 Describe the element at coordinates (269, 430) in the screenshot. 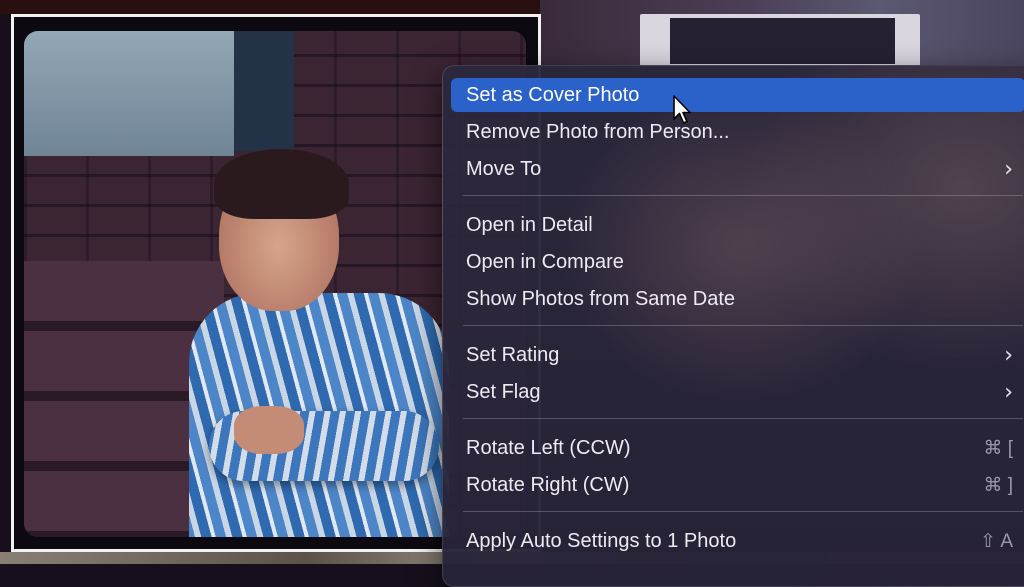

I see `boy-hand` at that location.